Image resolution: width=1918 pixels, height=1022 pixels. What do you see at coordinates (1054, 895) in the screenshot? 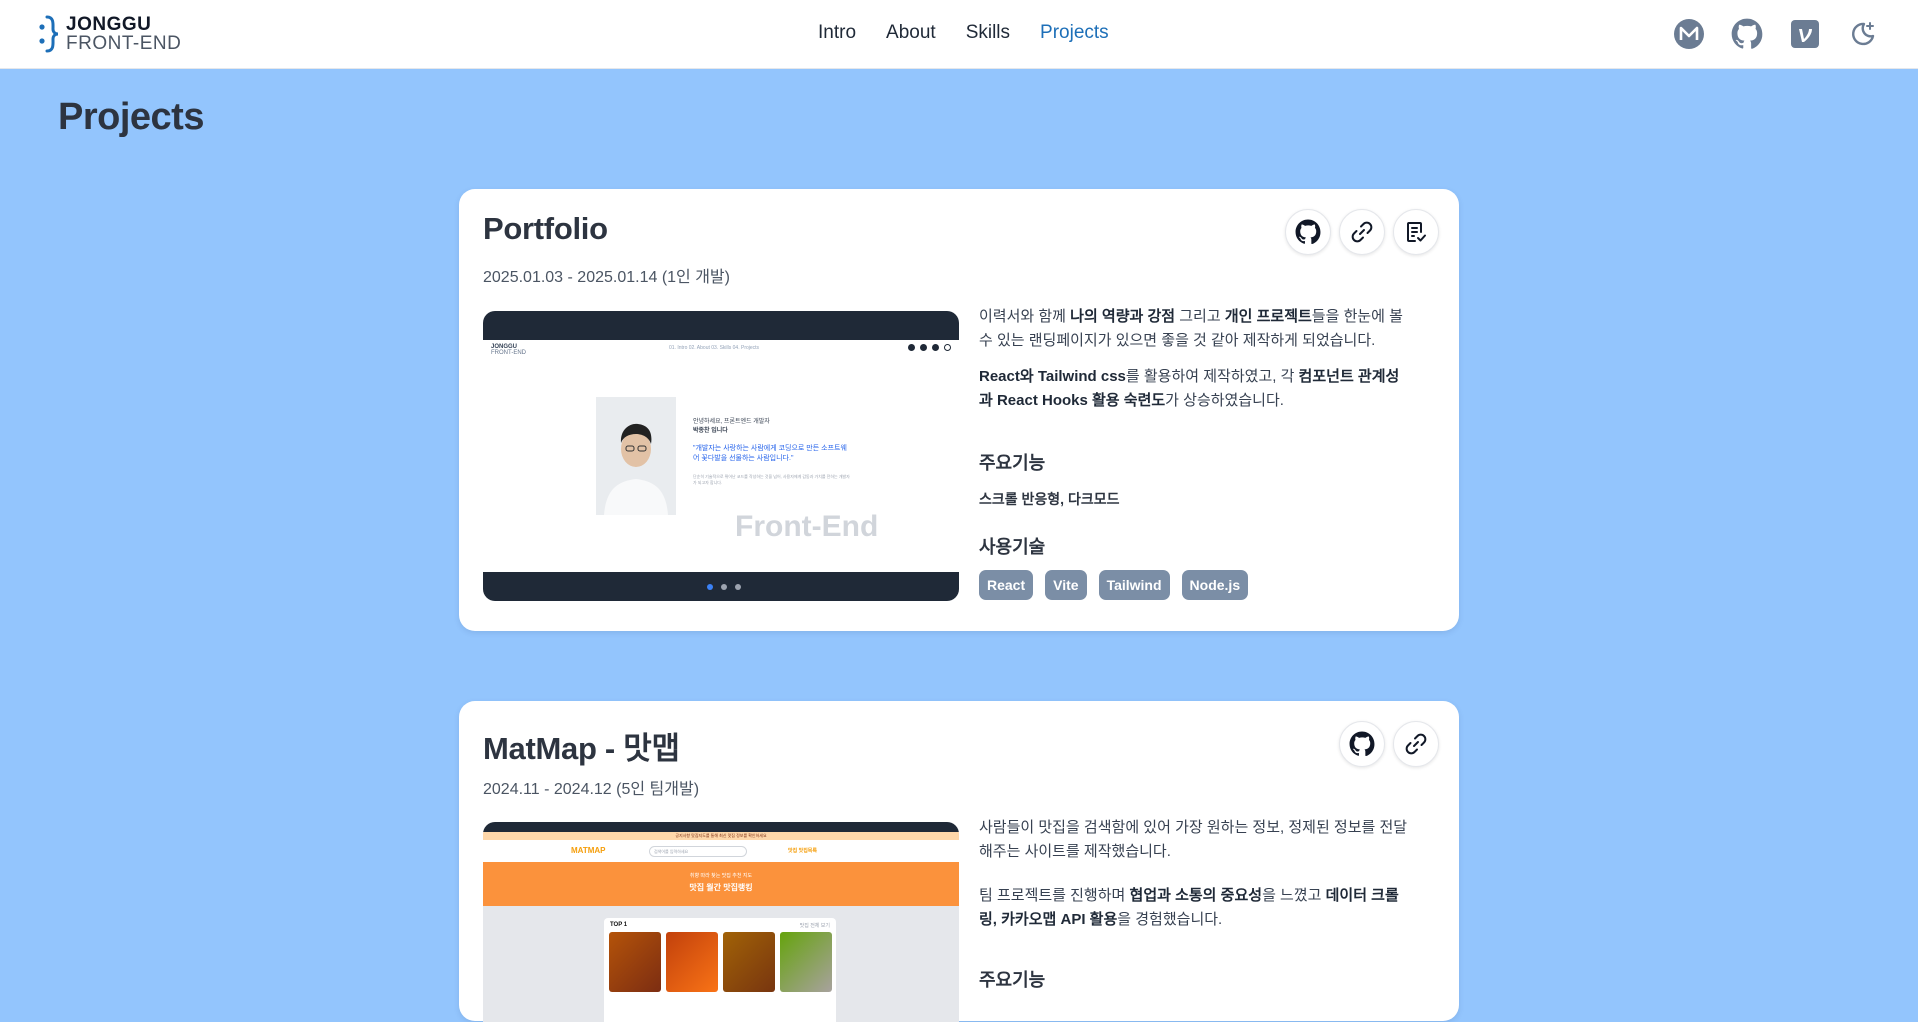
I see `body-text: 팀 프로젝트를 진행하며` at bounding box center [1054, 895].